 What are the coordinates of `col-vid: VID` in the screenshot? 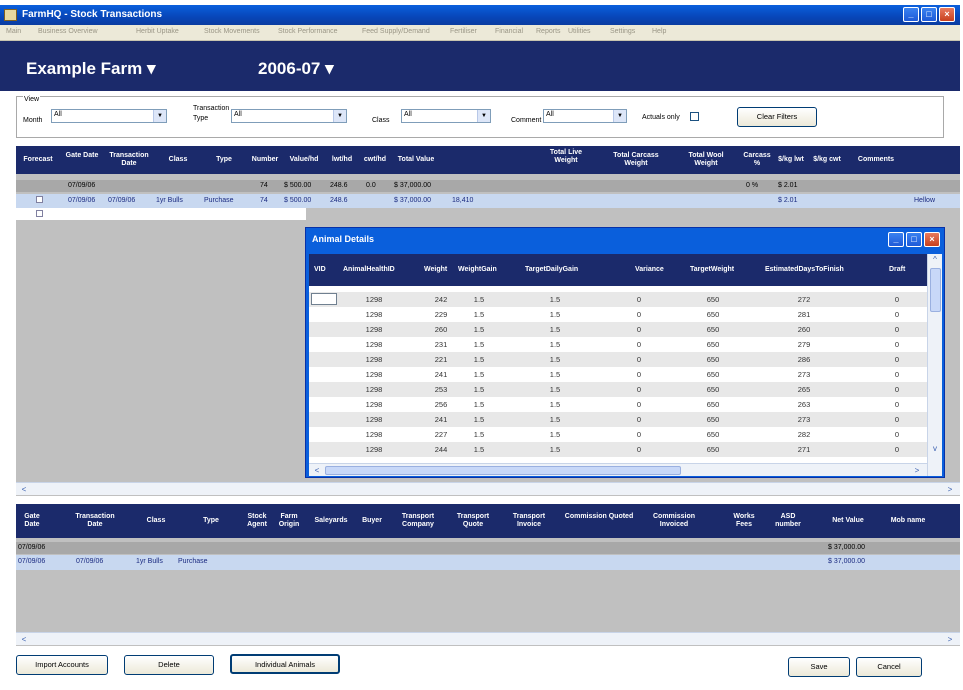 It's located at (320, 269).